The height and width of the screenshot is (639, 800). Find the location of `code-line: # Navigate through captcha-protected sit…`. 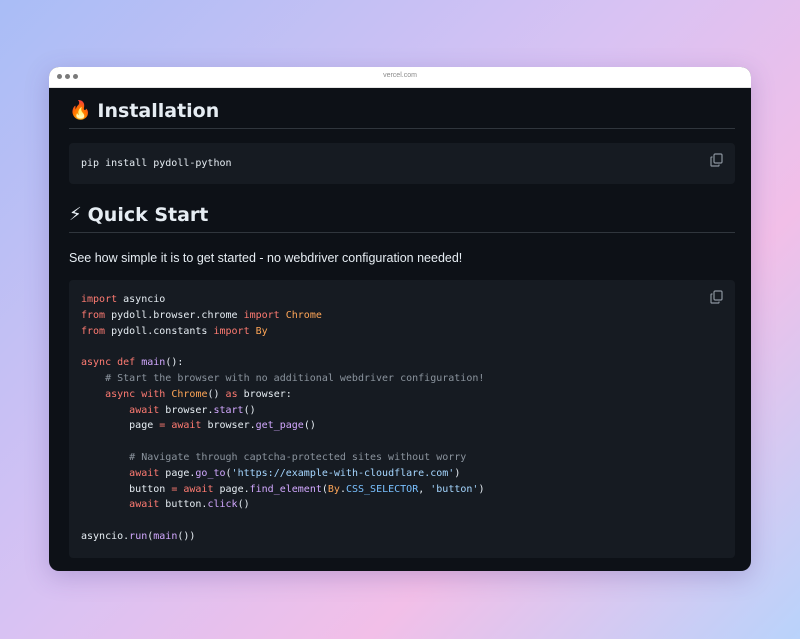

code-line: # Navigate through captcha-protected sit… is located at coordinates (298, 457).